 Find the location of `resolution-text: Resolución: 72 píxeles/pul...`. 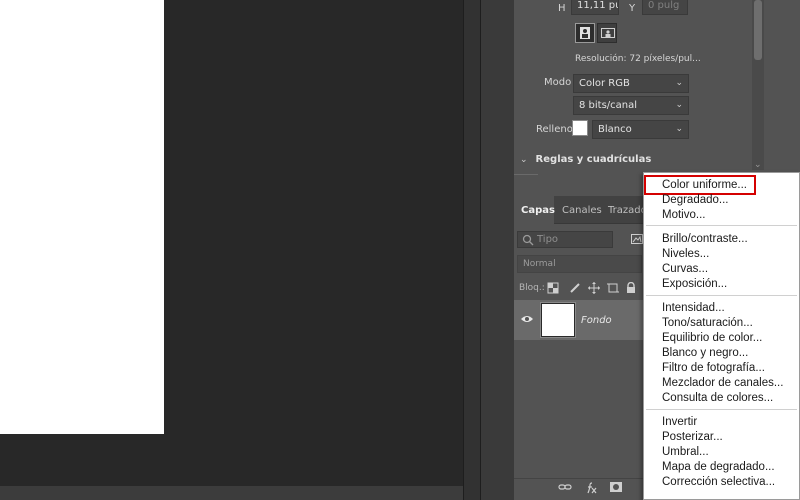

resolution-text: Resolución: 72 píxeles/pul... is located at coordinates (638, 59).